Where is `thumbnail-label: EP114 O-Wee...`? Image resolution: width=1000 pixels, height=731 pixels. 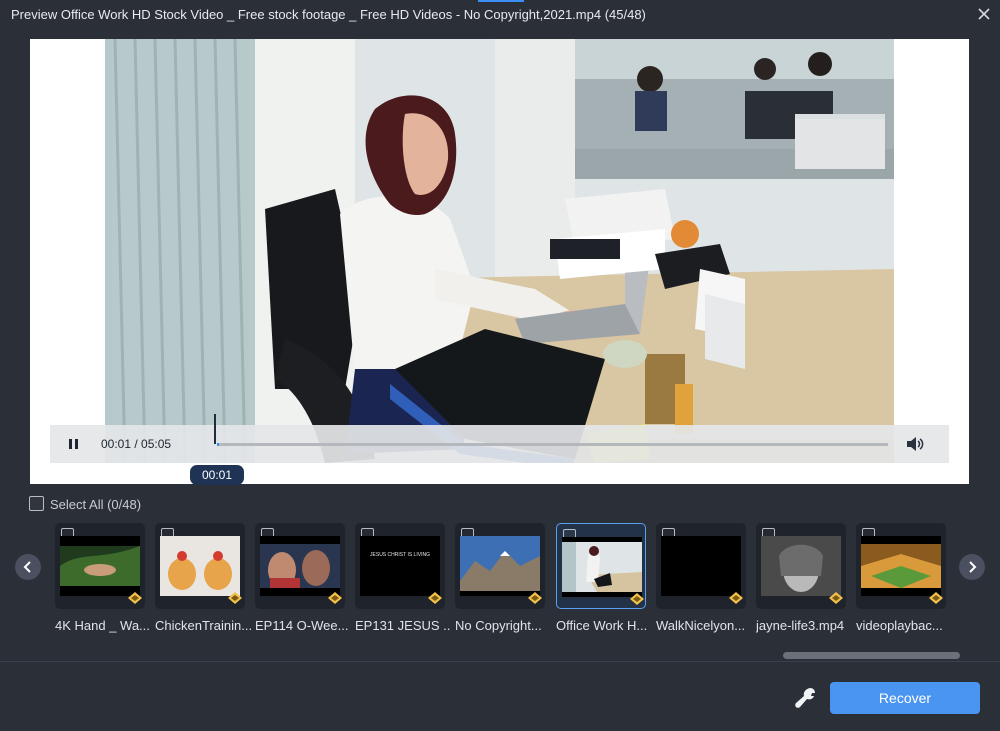
thumbnail-label: EP114 O-Wee... is located at coordinates (302, 625).